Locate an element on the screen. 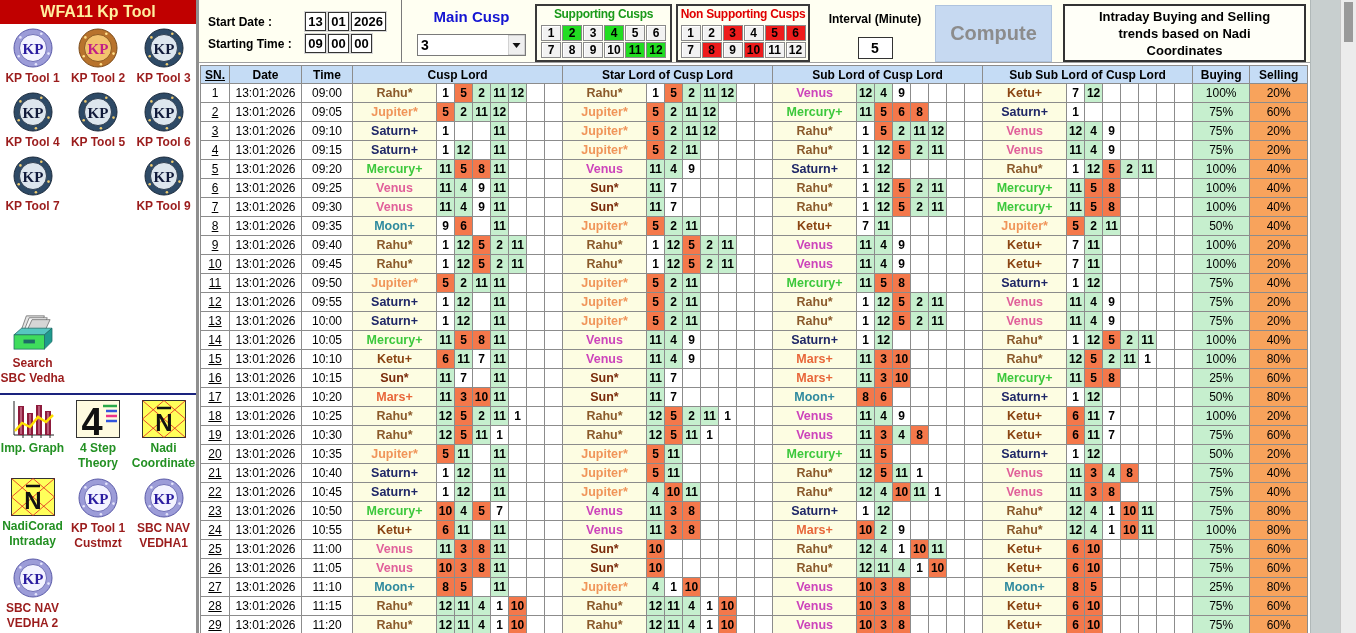  serial-number-cell: 10 is located at coordinates (215, 264).